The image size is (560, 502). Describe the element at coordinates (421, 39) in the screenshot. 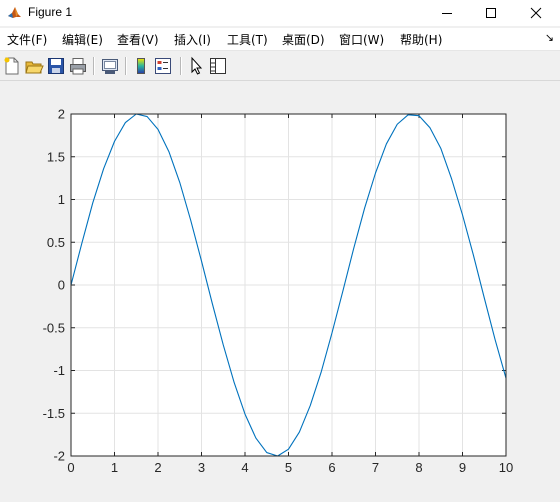

I see `menu-help: 帮助(H)` at that location.